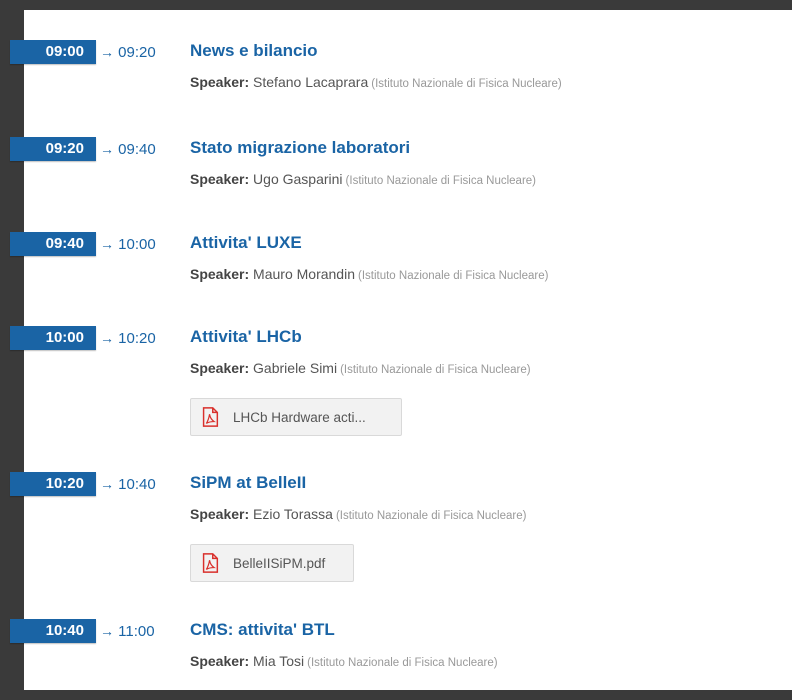 The height and width of the screenshot is (700, 792). What do you see at coordinates (248, 483) in the screenshot?
I see `contribution-title-link: SiPM at BelleII` at bounding box center [248, 483].